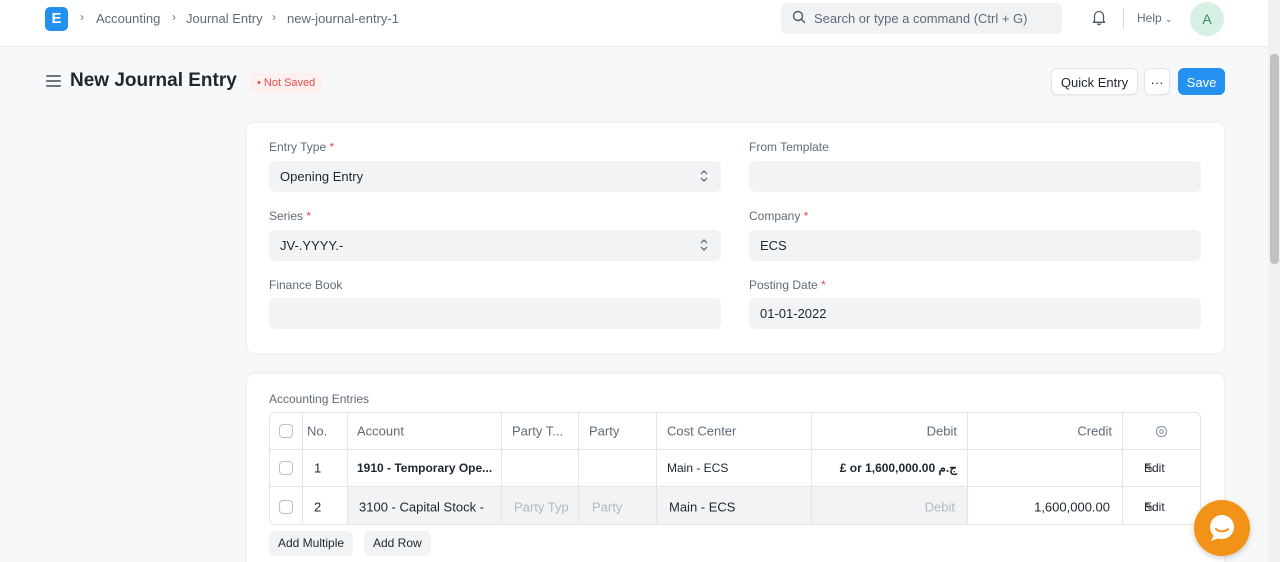  What do you see at coordinates (789, 147) in the screenshot?
I see `from-template-label: From Template` at bounding box center [789, 147].